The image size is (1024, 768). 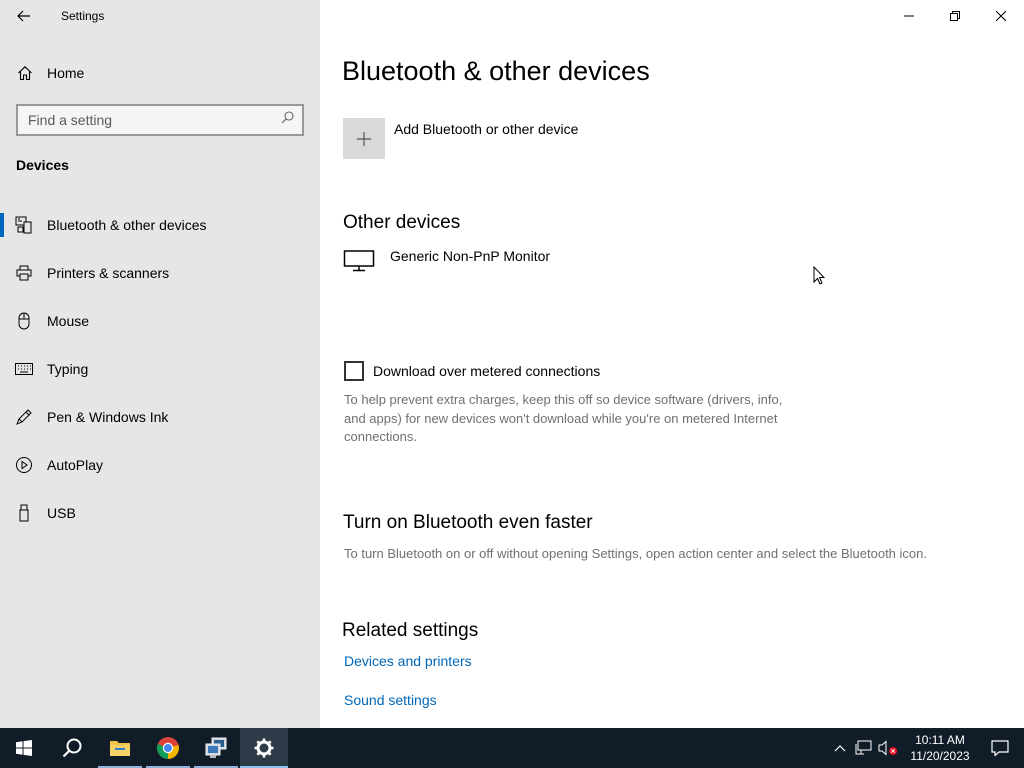 I want to click on close-button, so click(x=1001, y=16).